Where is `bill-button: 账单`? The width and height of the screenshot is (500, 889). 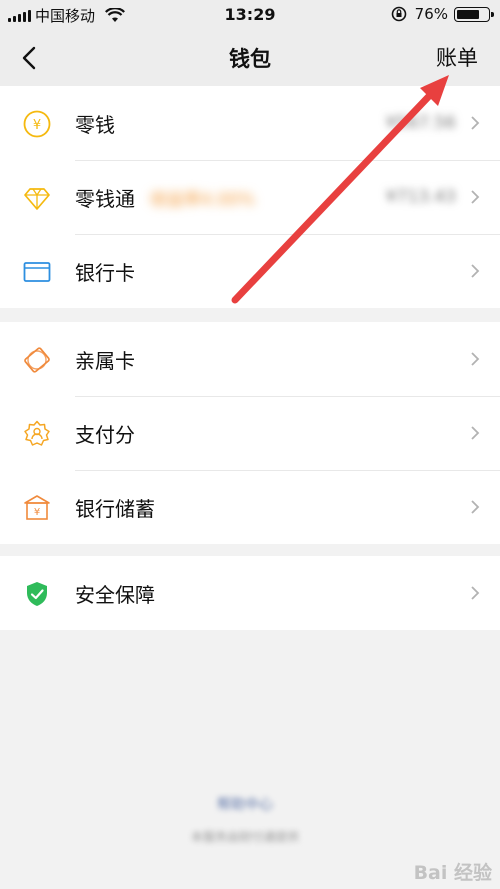 bill-button: 账单 is located at coordinates (457, 57).